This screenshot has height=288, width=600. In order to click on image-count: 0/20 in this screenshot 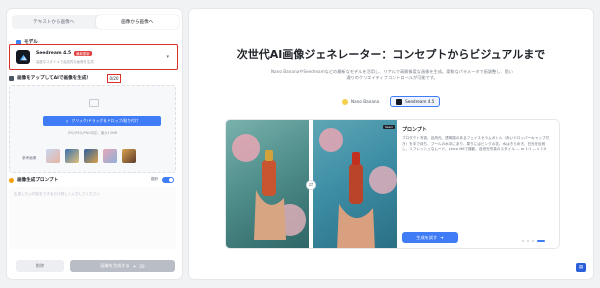, I will do `click(114, 78)`.